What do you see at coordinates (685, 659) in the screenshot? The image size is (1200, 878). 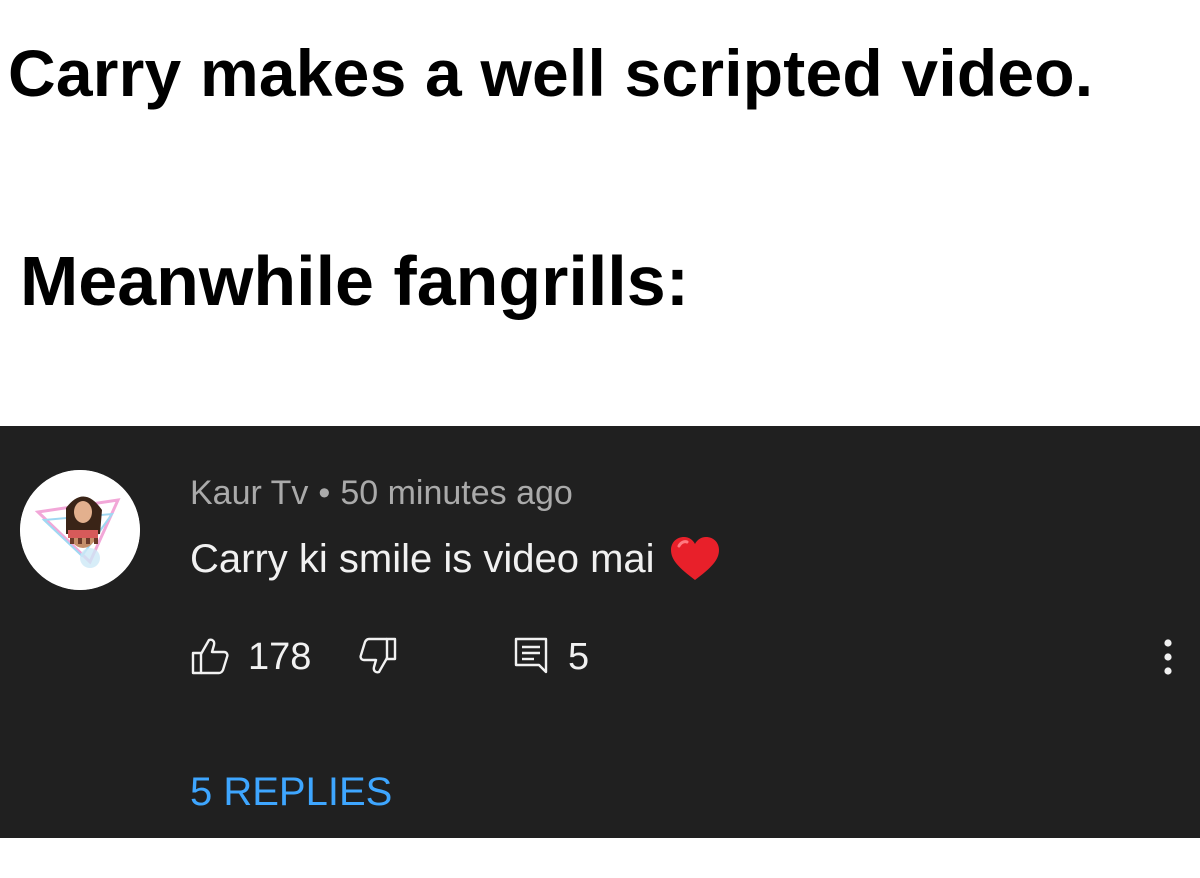 I see `comment-actions: 178 5` at bounding box center [685, 659].